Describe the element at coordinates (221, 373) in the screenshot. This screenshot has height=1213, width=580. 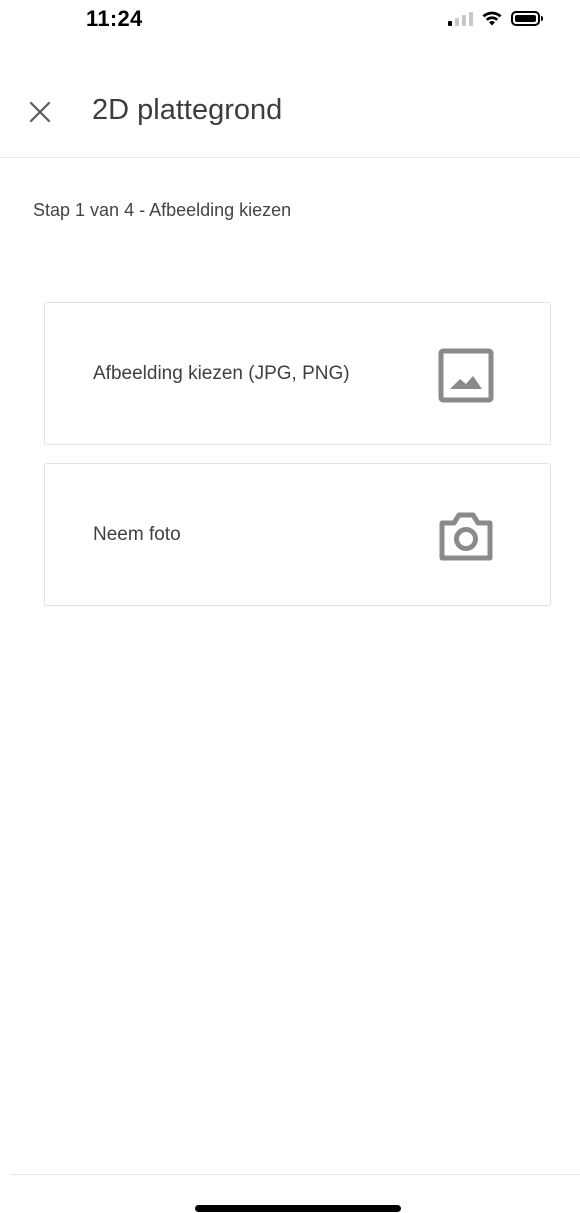
I see `choose-image-label: Afbeelding kiezen (JPG, PNG)` at that location.